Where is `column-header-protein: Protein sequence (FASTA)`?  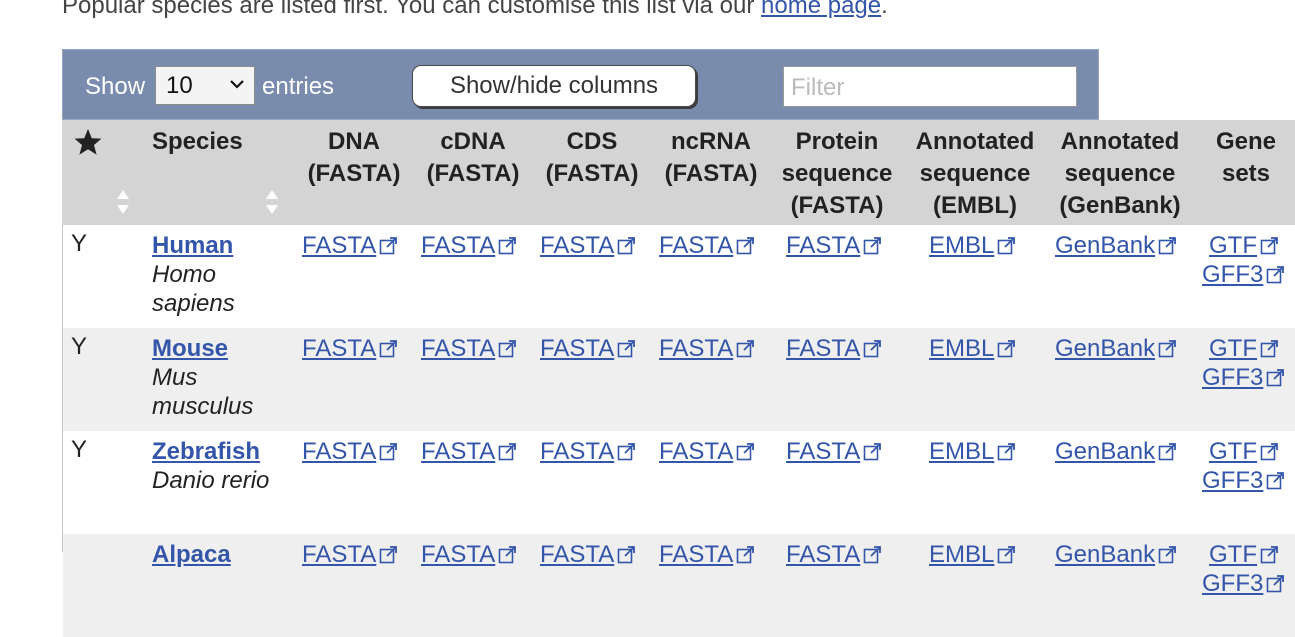
column-header-protein: Protein sequence (FASTA) is located at coordinates (837, 174).